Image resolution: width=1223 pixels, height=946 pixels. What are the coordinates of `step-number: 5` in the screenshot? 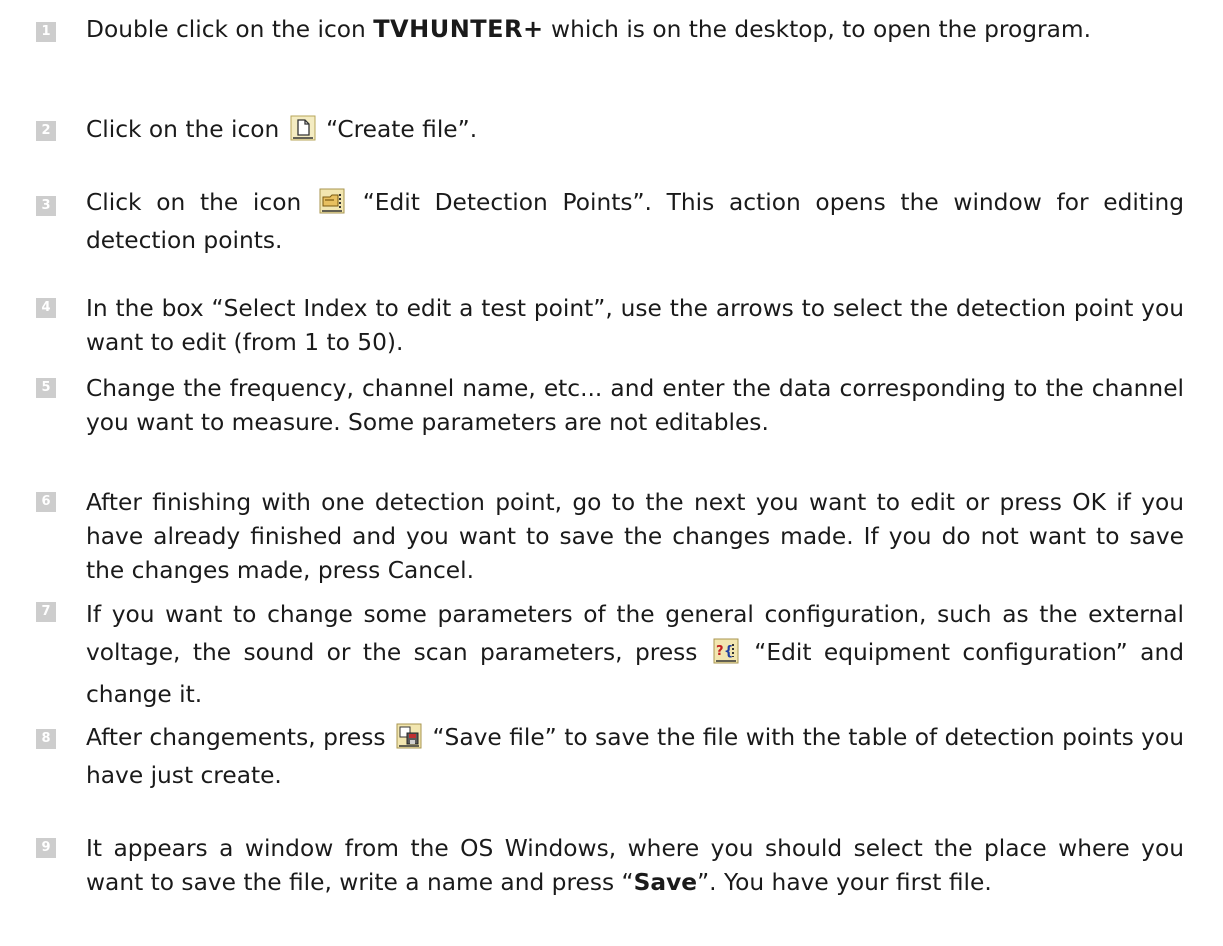 It's located at (46, 388).